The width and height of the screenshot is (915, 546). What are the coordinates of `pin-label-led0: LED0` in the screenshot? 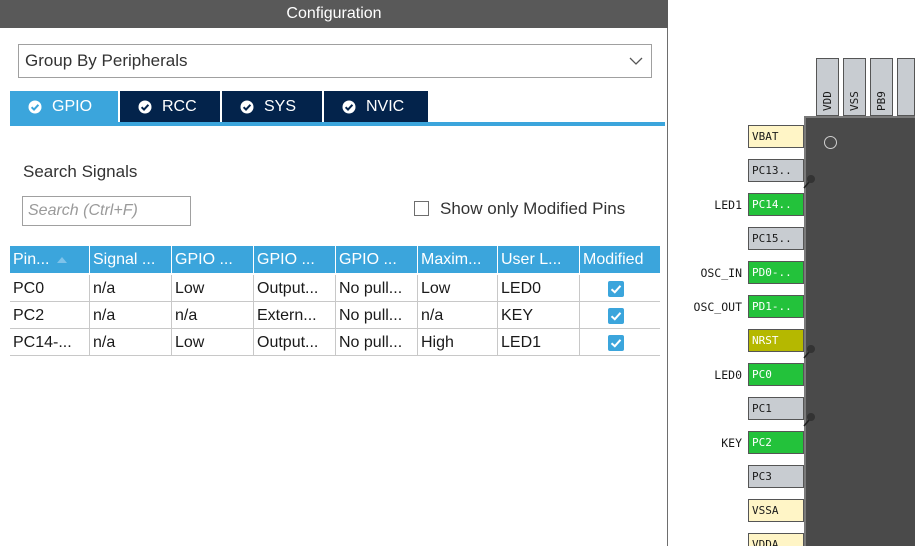 It's located at (728, 375).